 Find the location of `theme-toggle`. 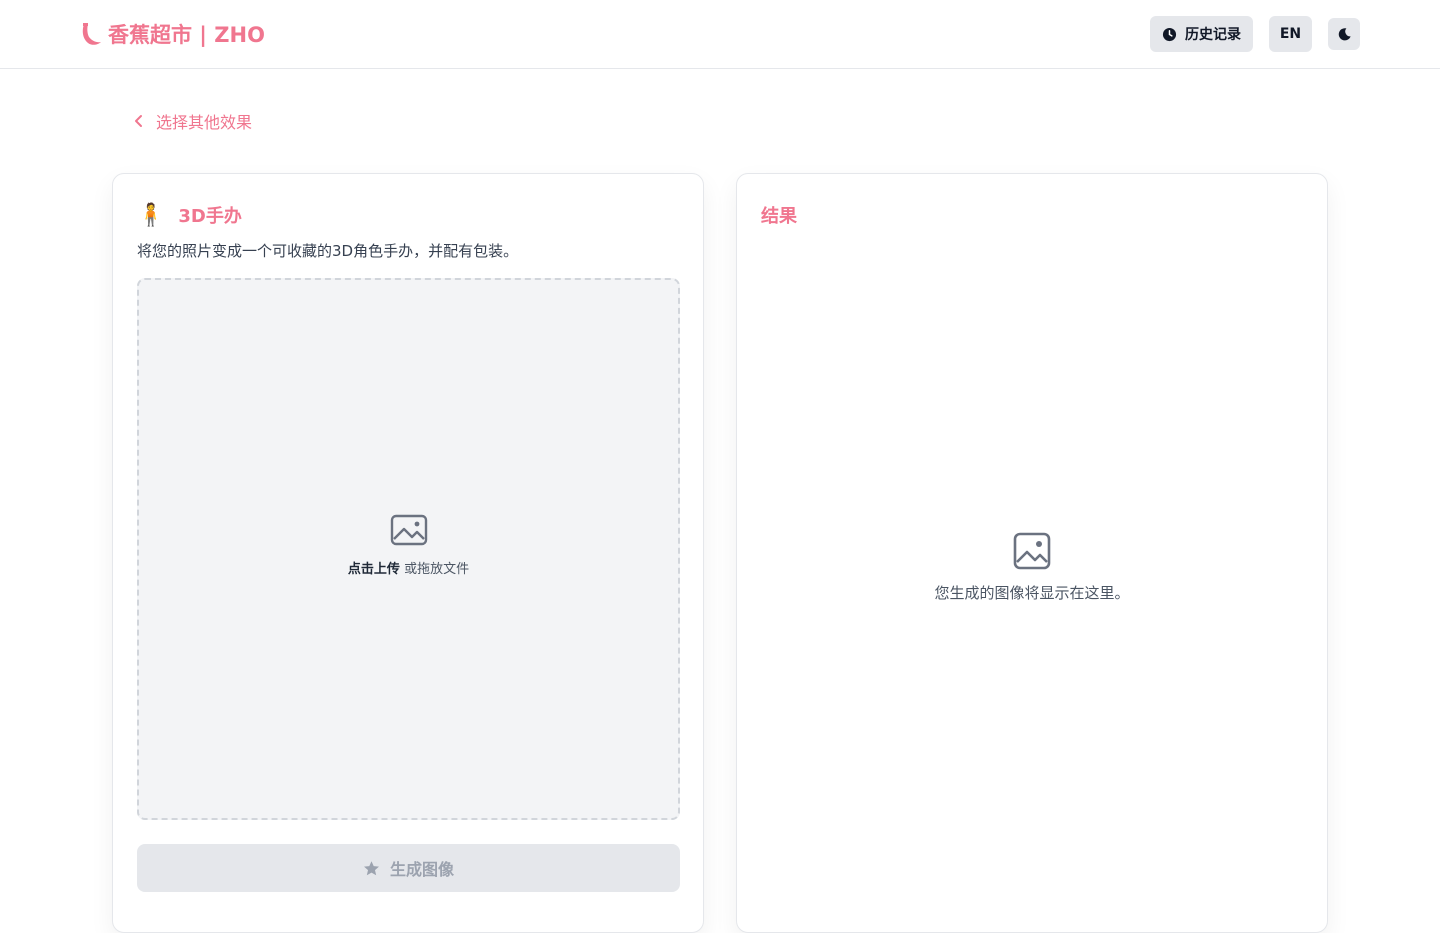

theme-toggle is located at coordinates (1344, 34).